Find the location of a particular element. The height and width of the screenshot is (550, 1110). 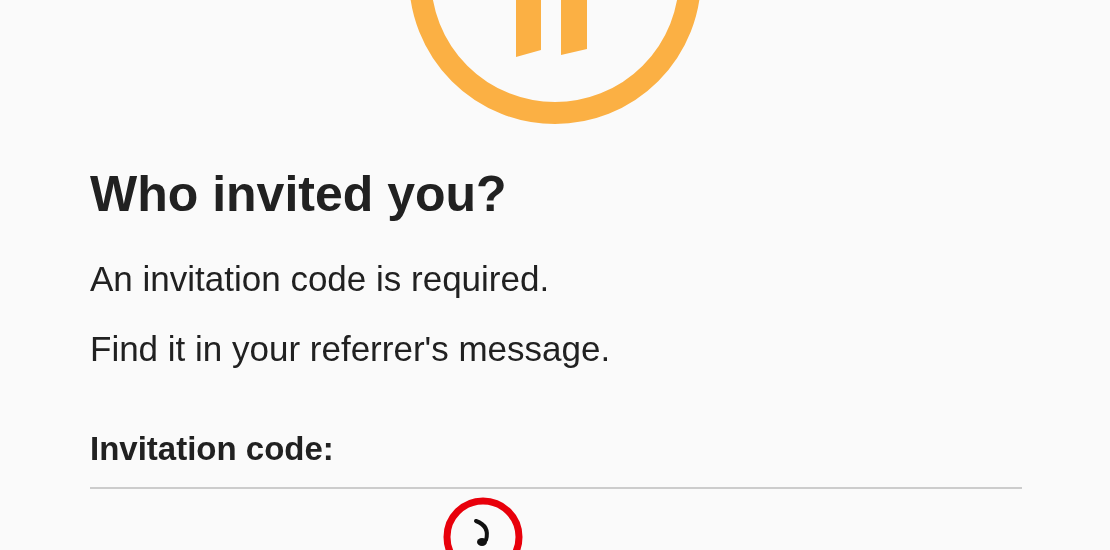

description-text: An invitation code is required. is located at coordinates (320, 279).